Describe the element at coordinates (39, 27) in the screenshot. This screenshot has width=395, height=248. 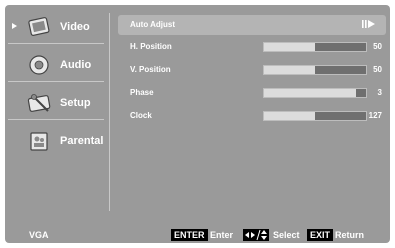
I see `video-icon` at that location.